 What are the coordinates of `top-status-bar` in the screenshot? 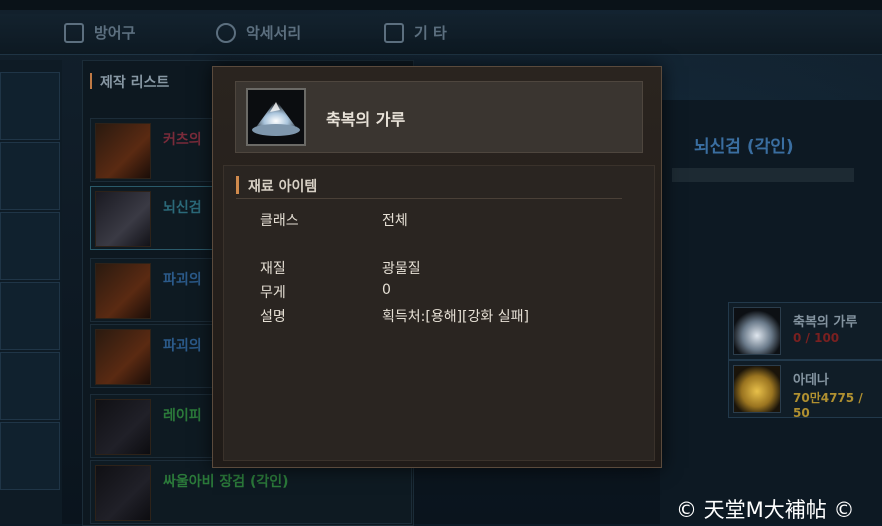 It's located at (441, 5).